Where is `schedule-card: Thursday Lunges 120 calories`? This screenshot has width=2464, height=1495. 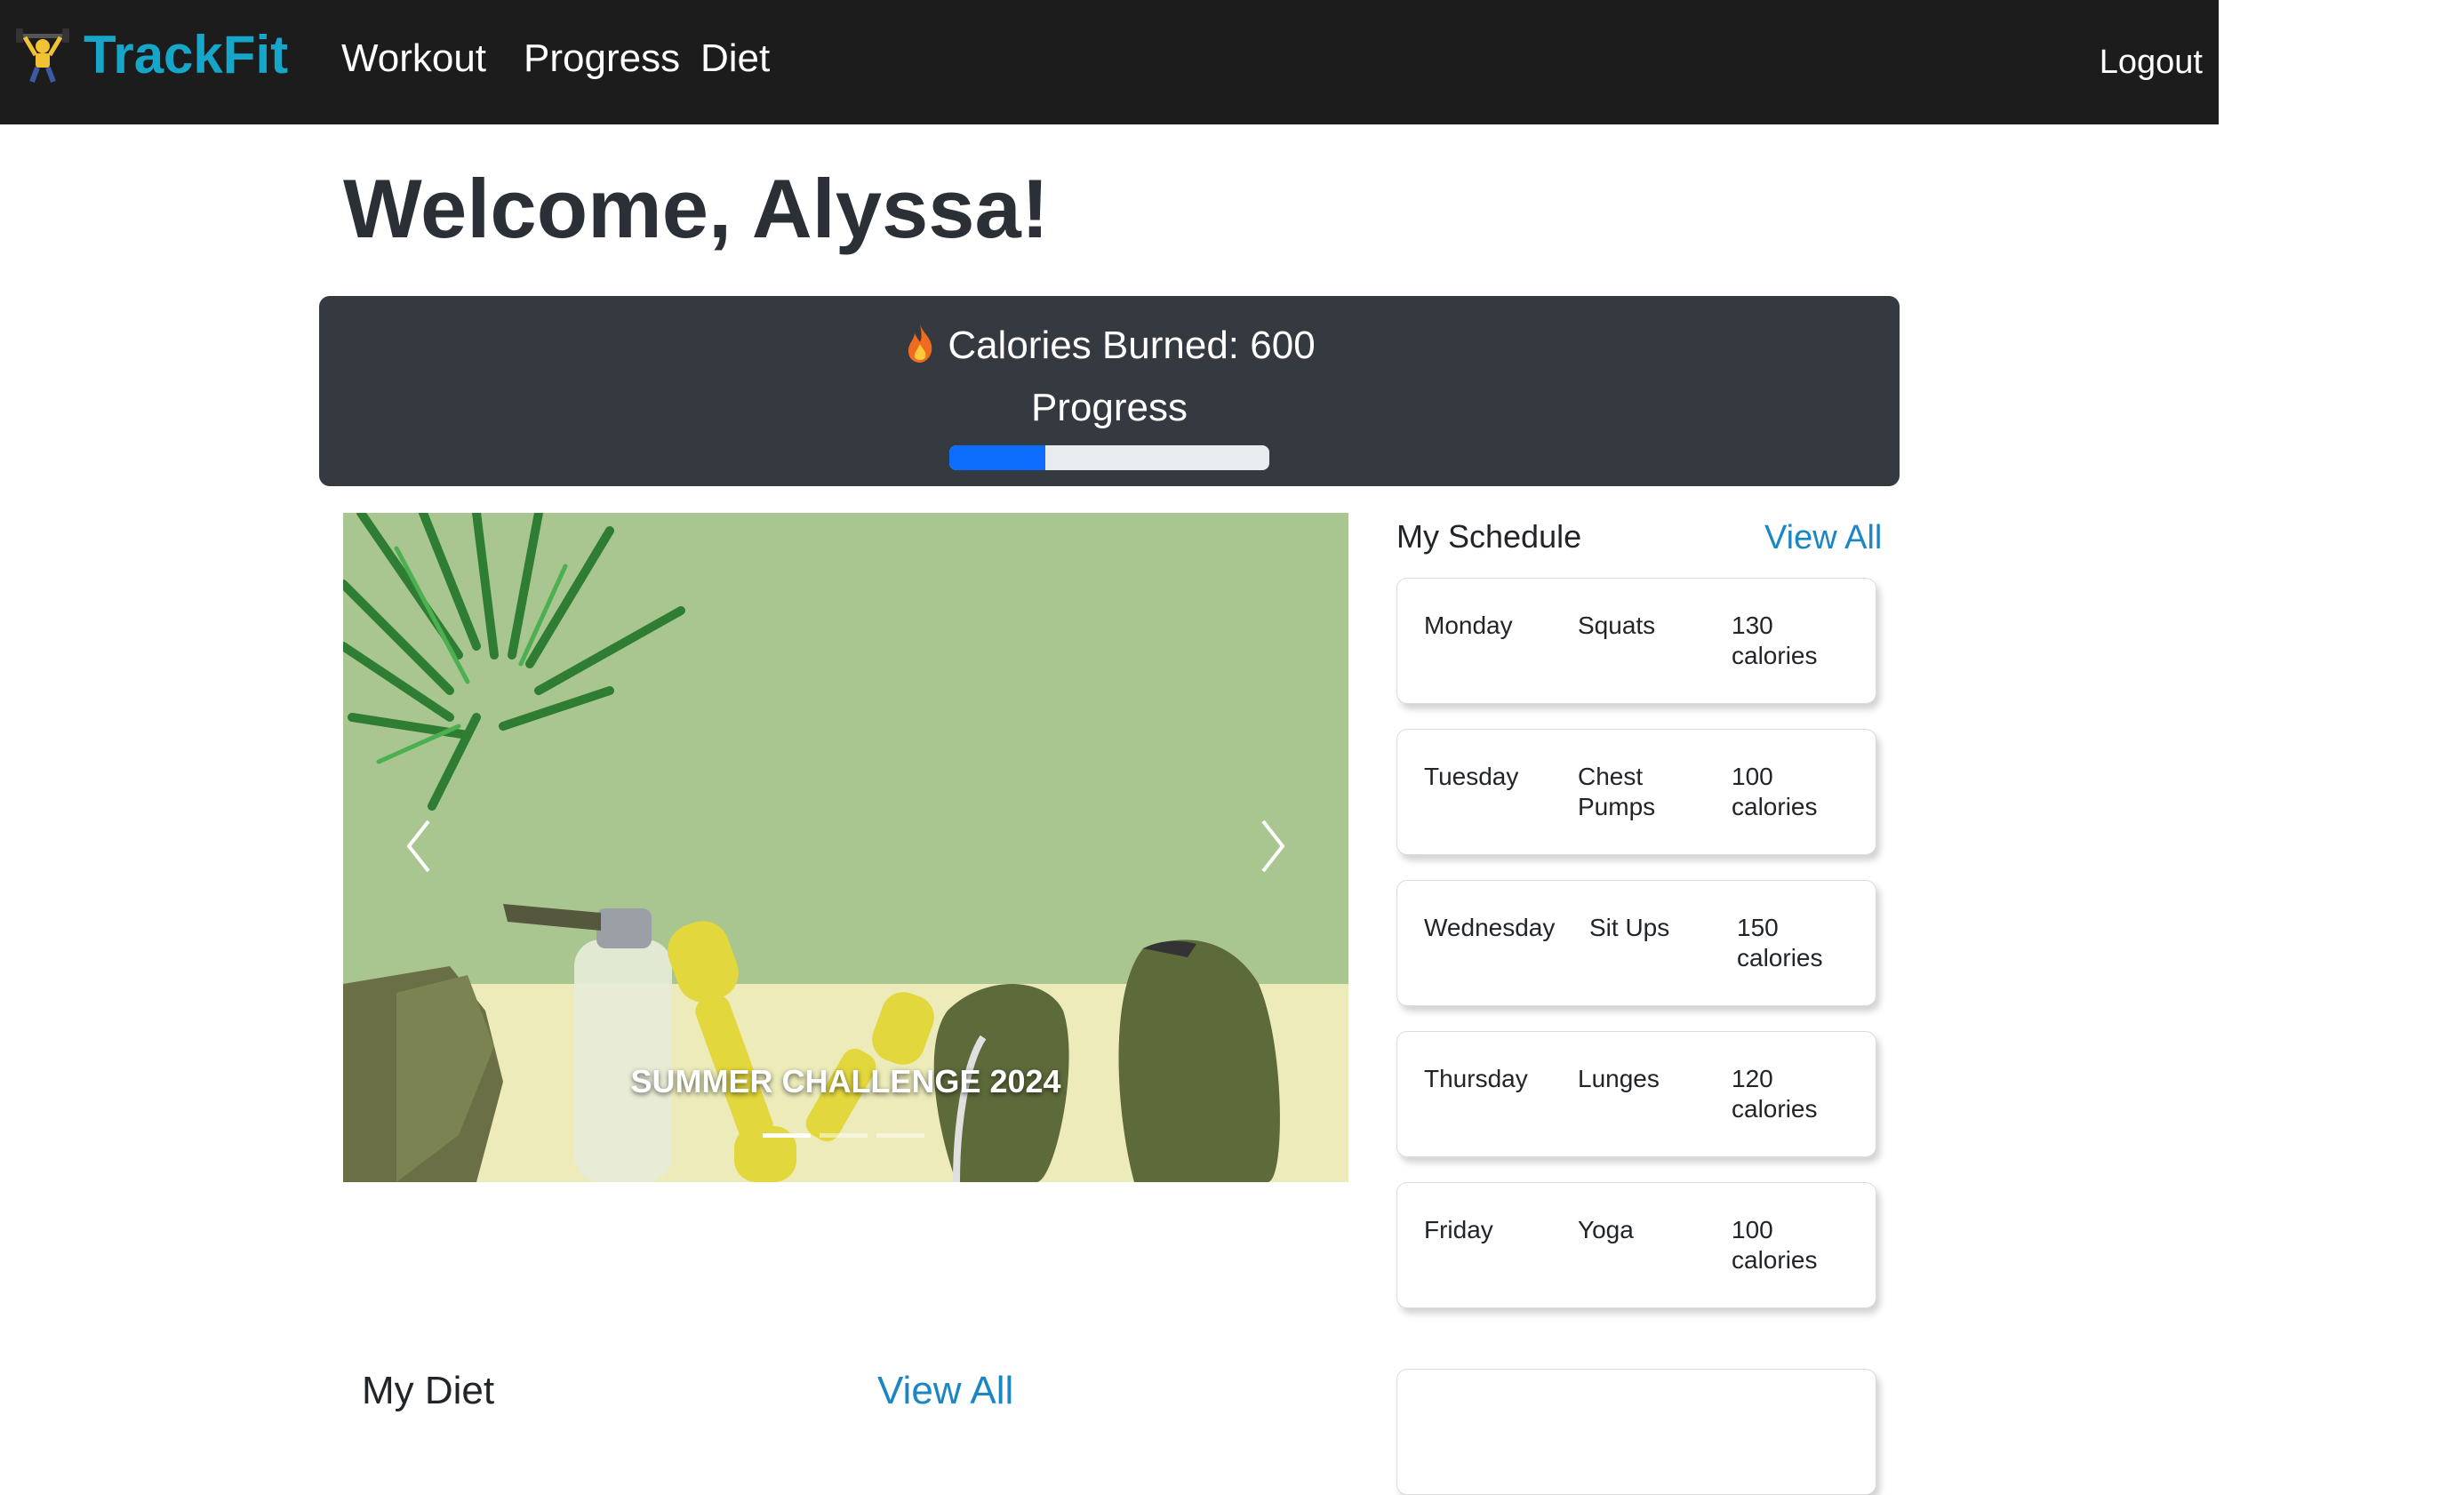 schedule-card: Thursday Lunges 120 calories is located at coordinates (1636, 1094).